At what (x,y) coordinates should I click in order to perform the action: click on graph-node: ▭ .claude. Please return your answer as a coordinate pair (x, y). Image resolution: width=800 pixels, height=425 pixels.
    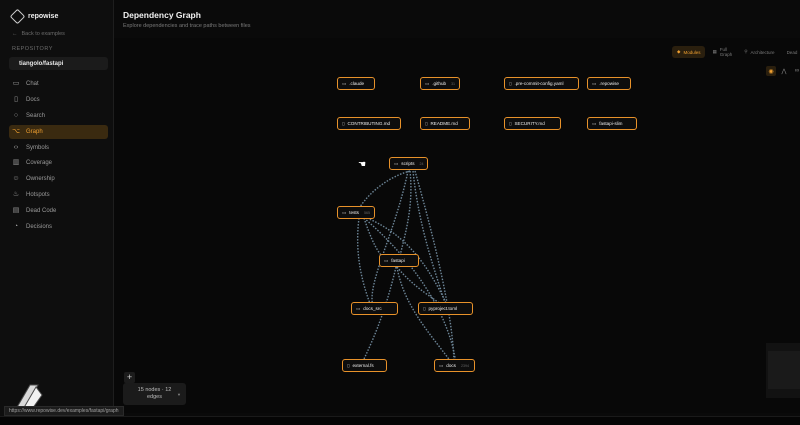
    Looking at the image, I should click on (356, 83).